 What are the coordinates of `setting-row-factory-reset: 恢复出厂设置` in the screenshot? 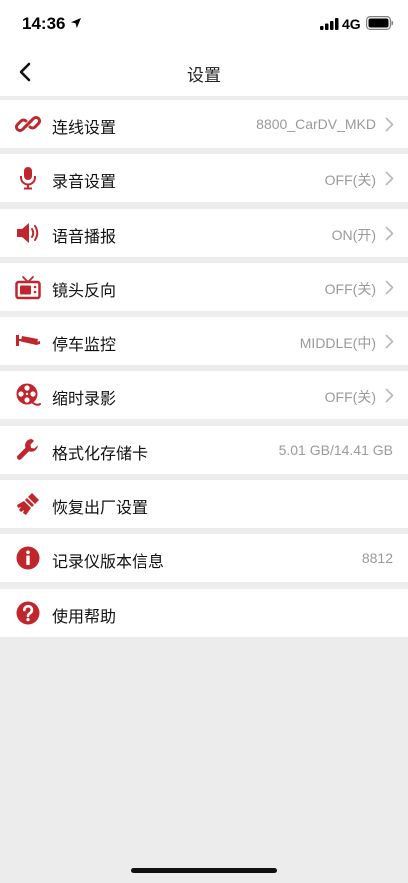 It's located at (204, 504).